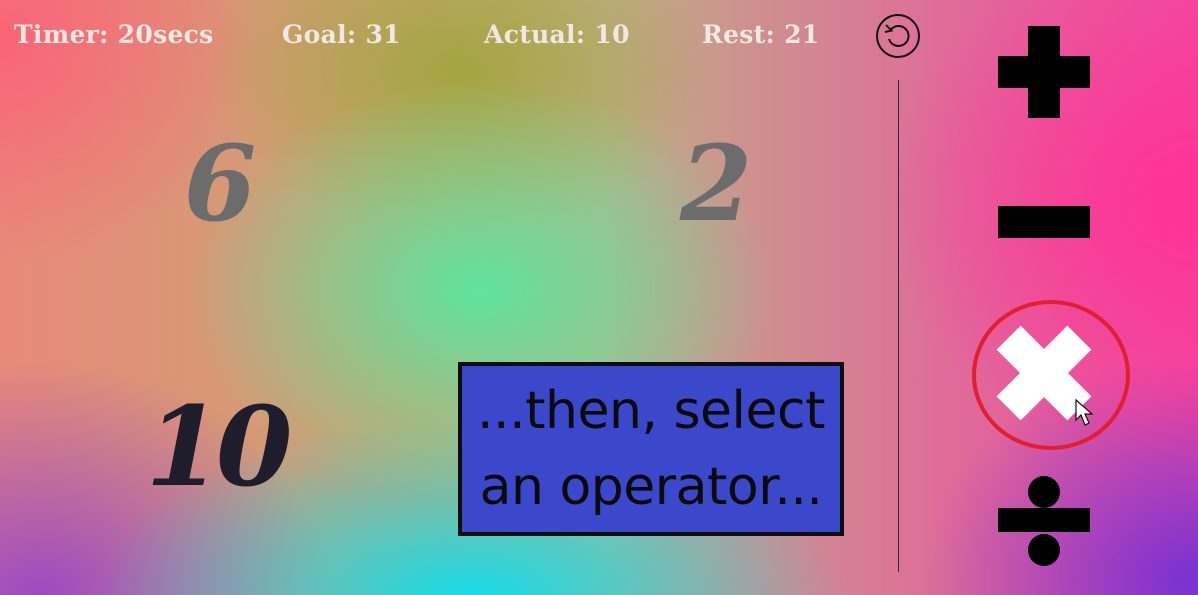 This screenshot has height=595, width=1198. What do you see at coordinates (716, 184) in the screenshot?
I see `number-tile-top-right: 2` at bounding box center [716, 184].